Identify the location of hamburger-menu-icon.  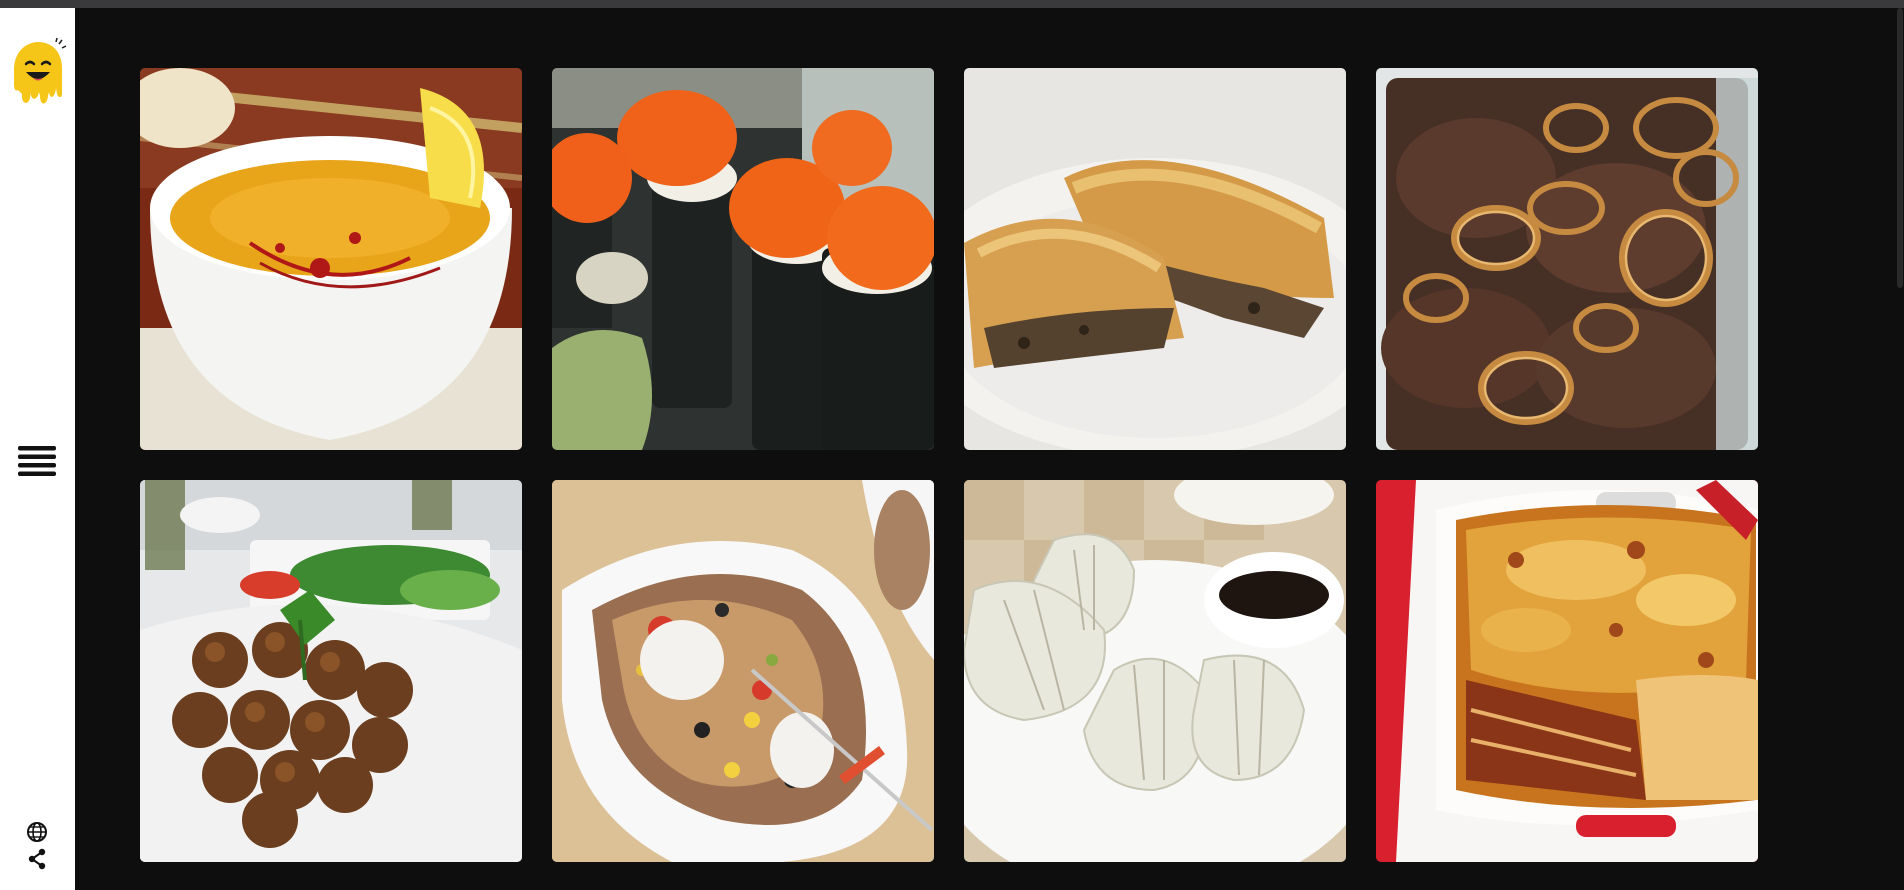
(37, 461).